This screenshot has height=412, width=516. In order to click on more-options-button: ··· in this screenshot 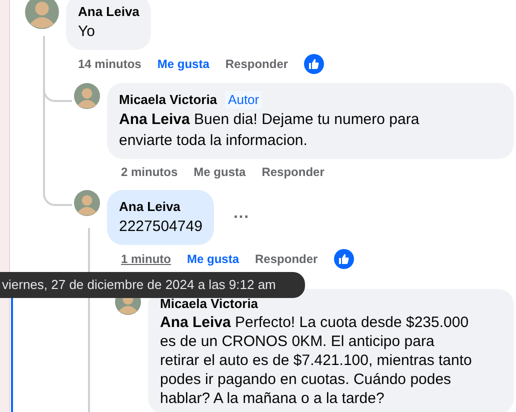, I will do `click(241, 218)`.